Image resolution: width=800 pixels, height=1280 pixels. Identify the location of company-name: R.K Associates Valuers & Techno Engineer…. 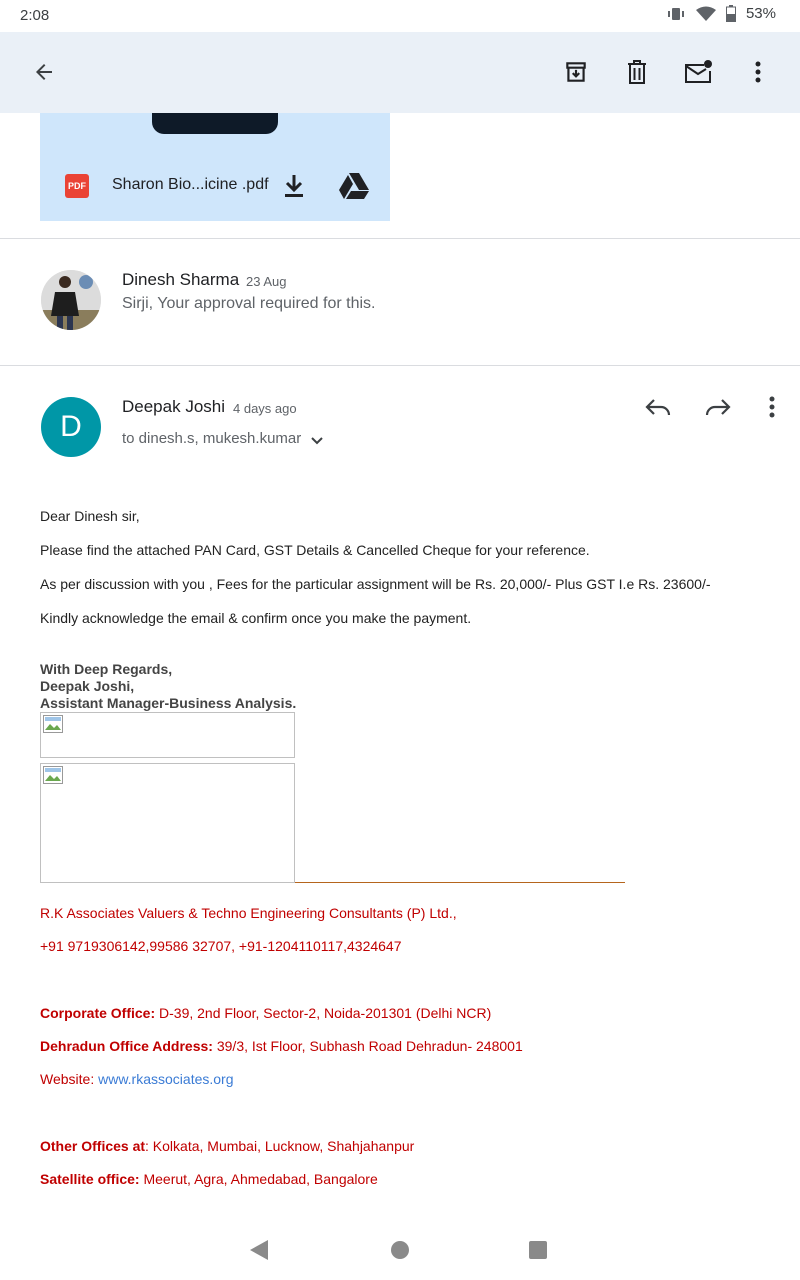
(248, 913).